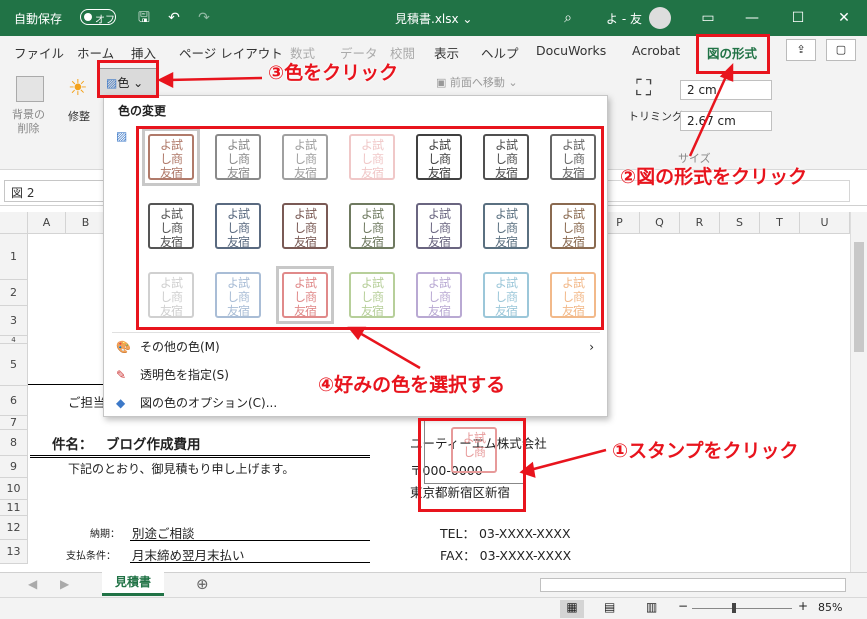 The image size is (867, 619). I want to click on annotation-box-color, so click(128, 79).